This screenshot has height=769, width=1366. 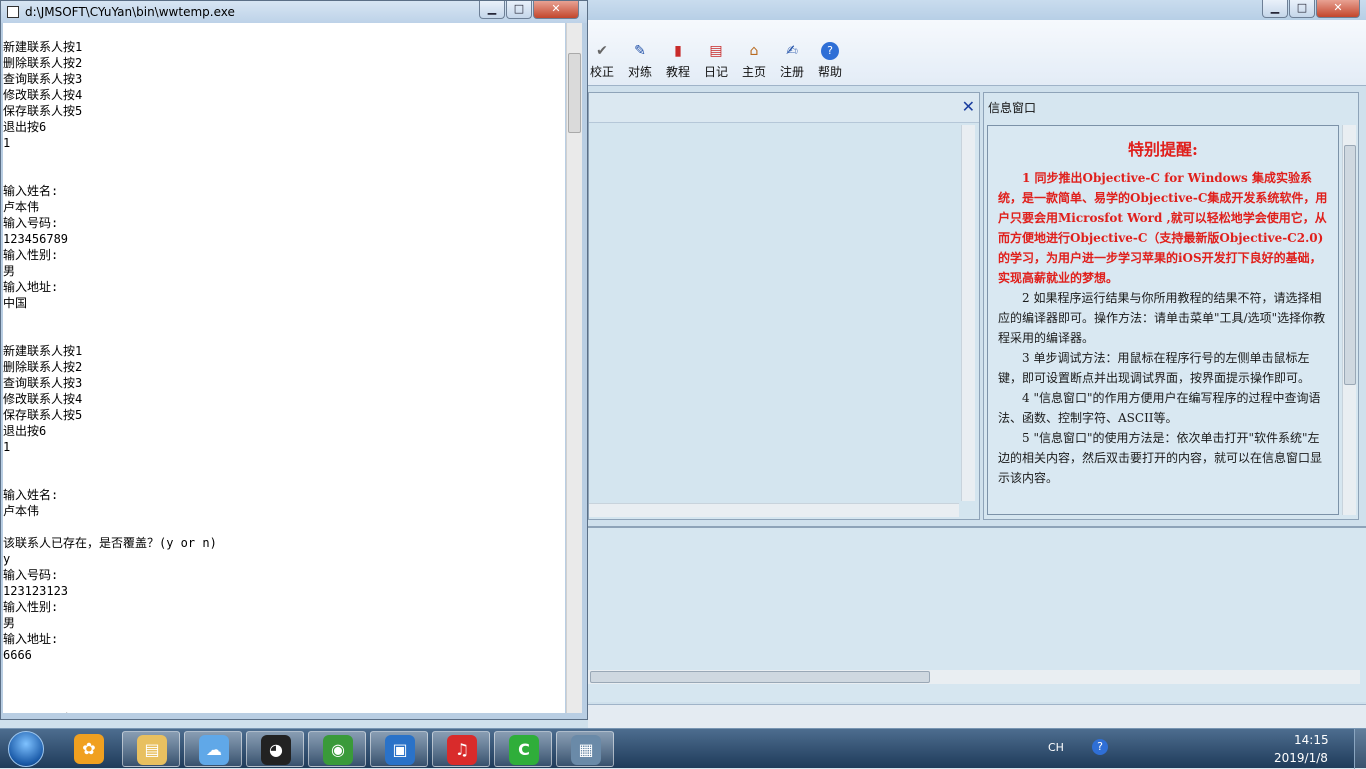 I want to click on toolbar-label: 主页, so click(x=753, y=72).